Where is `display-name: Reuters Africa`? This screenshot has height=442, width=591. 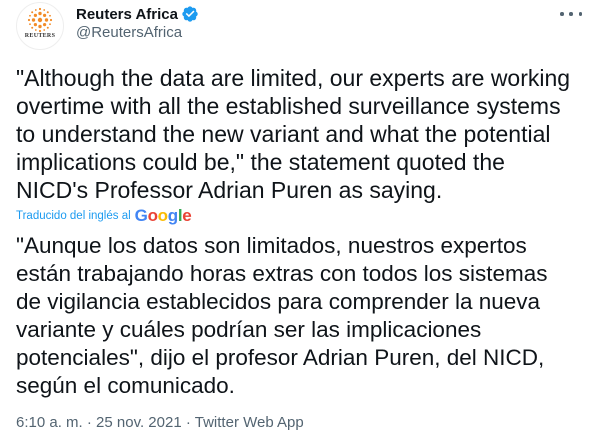
display-name: Reuters Africa is located at coordinates (127, 14).